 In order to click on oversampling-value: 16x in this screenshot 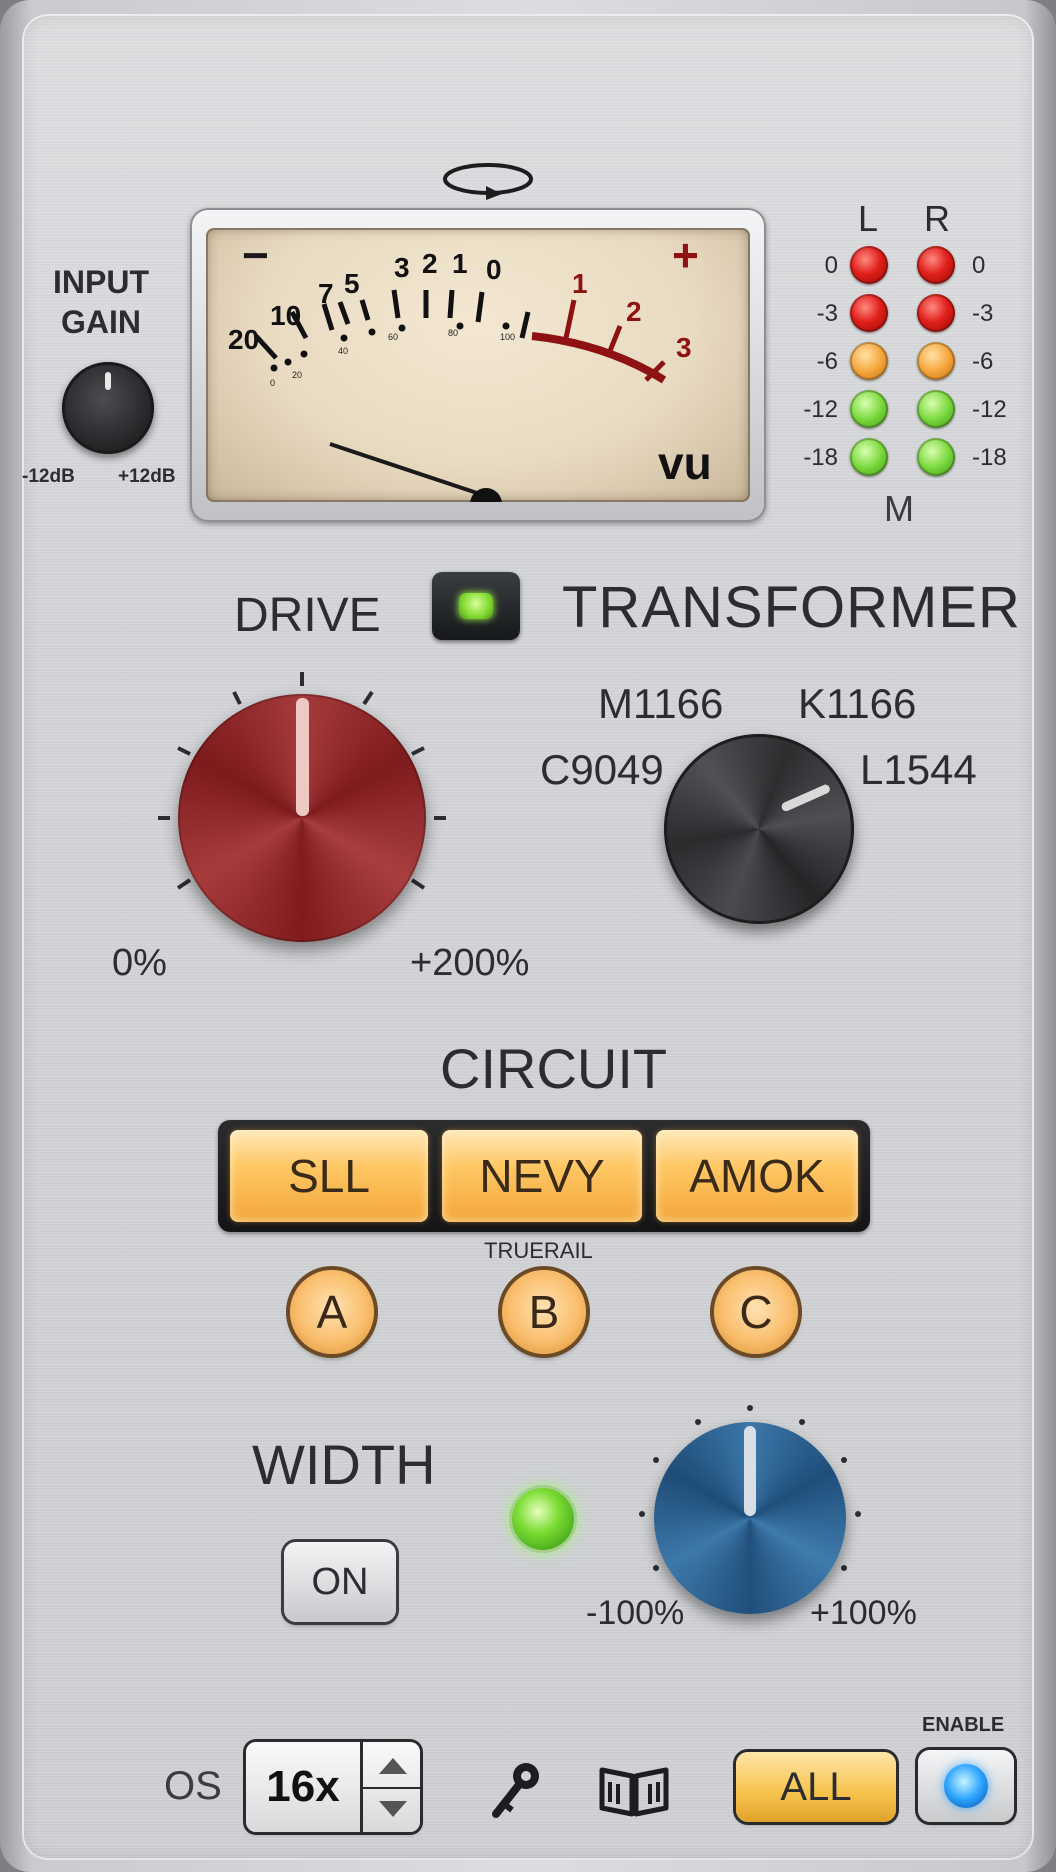, I will do `click(303, 1787)`.